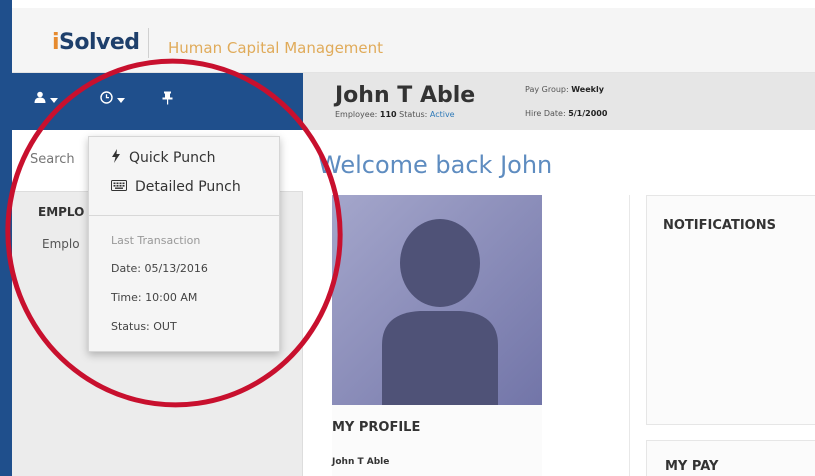 The image size is (815, 476). I want to click on pay-group-value: Weekly, so click(587, 89).